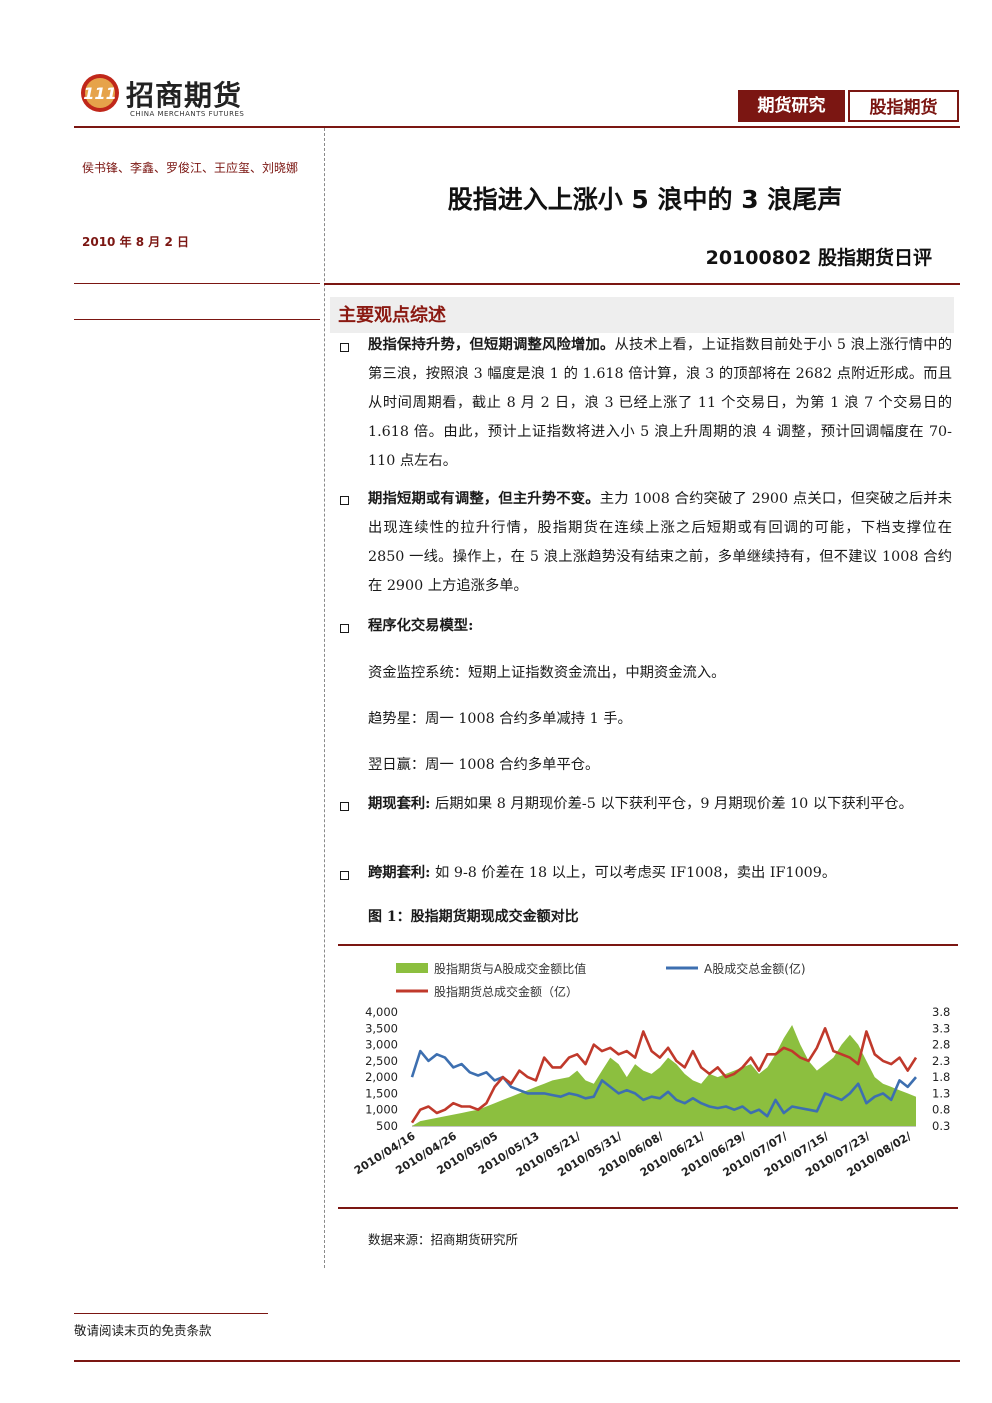 Image resolution: width=992 pixels, height=1403 pixels. I want to click on y-left-tick-label: 2,000, so click(381, 1077).